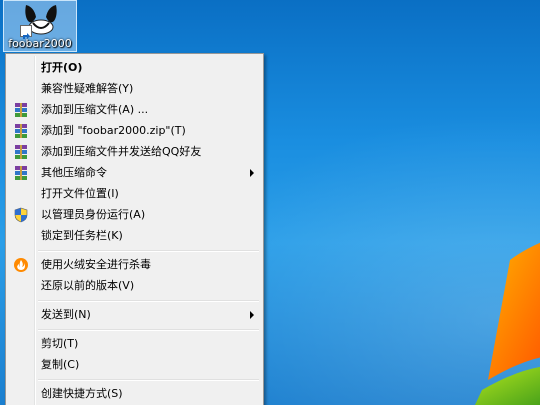 The height and width of the screenshot is (405, 540). I want to click on uac-shield-icon, so click(21, 215).